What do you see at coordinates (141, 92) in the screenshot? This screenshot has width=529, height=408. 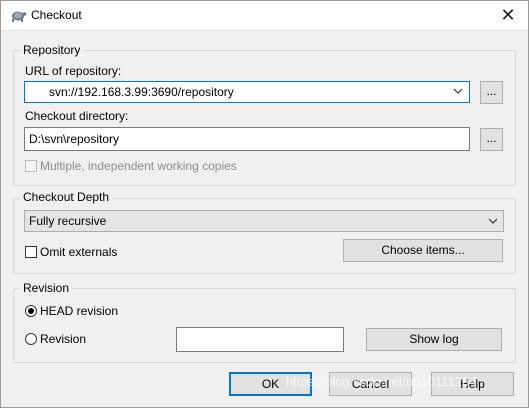 I see `url-value: svn://192.168.3.99:3690/repository` at bounding box center [141, 92].